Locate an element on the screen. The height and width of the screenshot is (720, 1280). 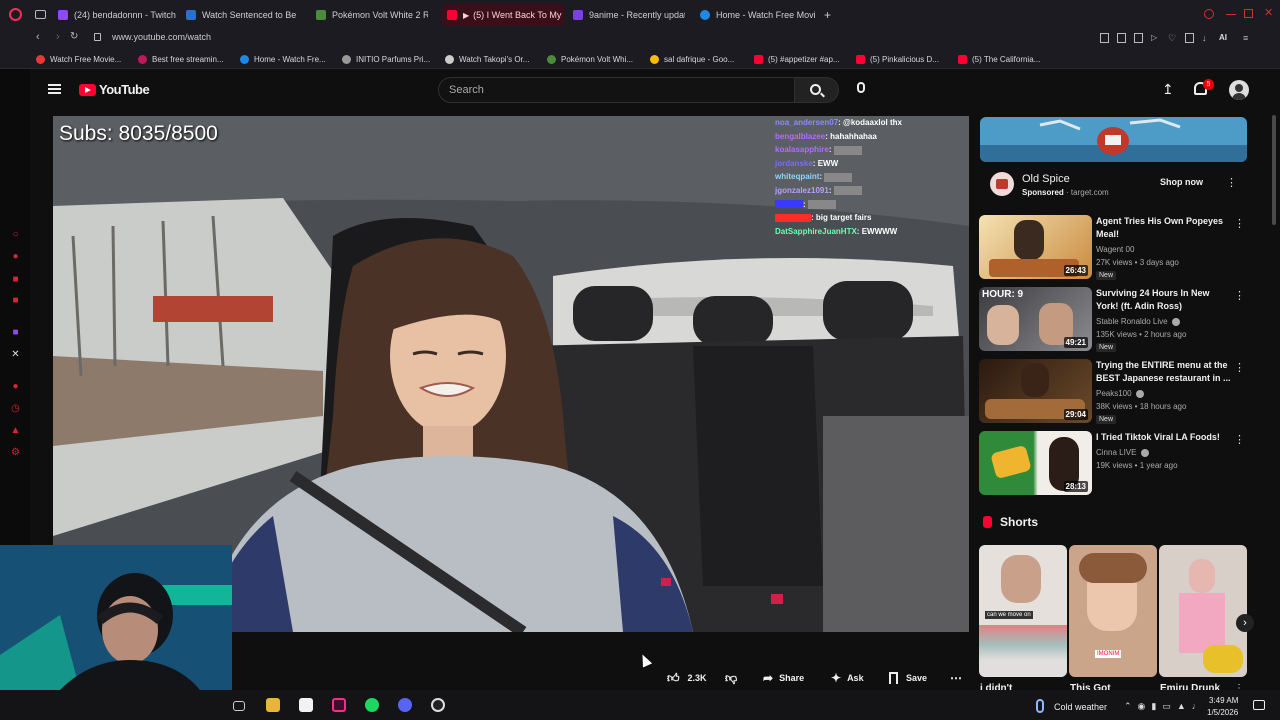
video-thumbnail: 26:43 is located at coordinates (1035, 247).